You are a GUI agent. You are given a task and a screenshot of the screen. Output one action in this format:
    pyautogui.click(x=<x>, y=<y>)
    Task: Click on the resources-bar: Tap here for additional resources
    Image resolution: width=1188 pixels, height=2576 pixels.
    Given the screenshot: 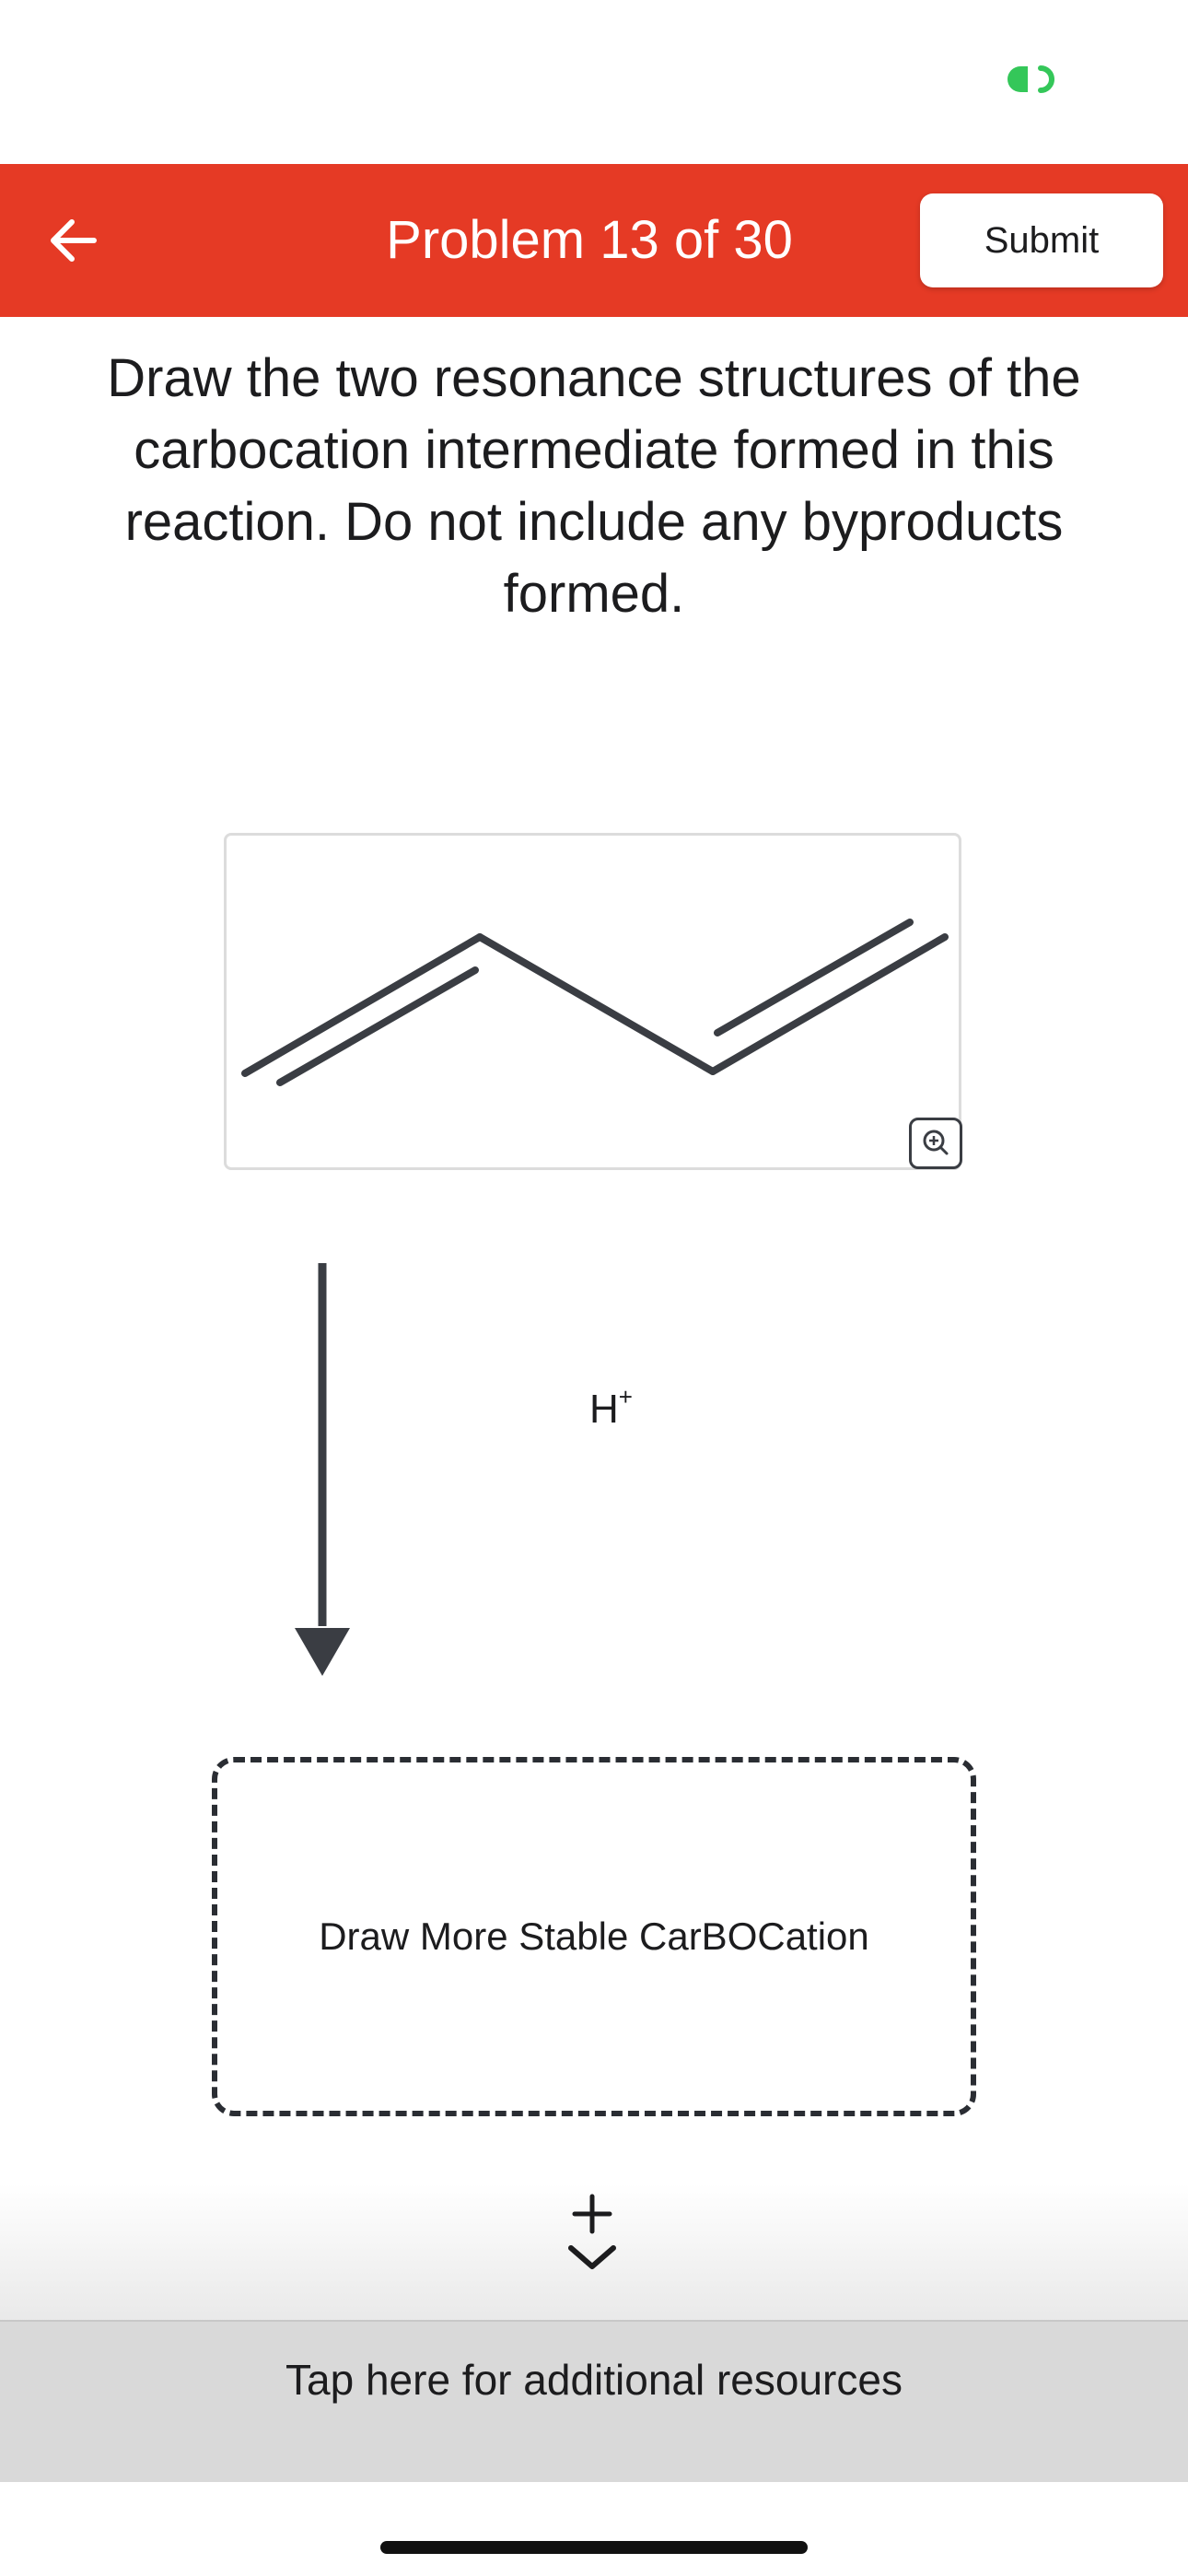 What is the action you would take?
    pyautogui.click(x=594, y=2401)
    